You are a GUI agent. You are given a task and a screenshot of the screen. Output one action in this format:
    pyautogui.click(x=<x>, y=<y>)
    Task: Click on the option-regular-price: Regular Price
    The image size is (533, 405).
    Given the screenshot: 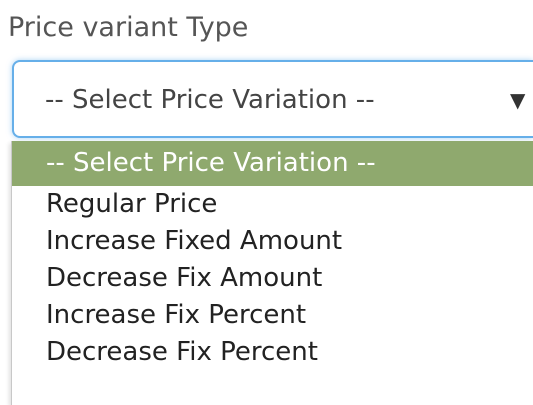 What is the action you would take?
    pyautogui.click(x=272, y=204)
    